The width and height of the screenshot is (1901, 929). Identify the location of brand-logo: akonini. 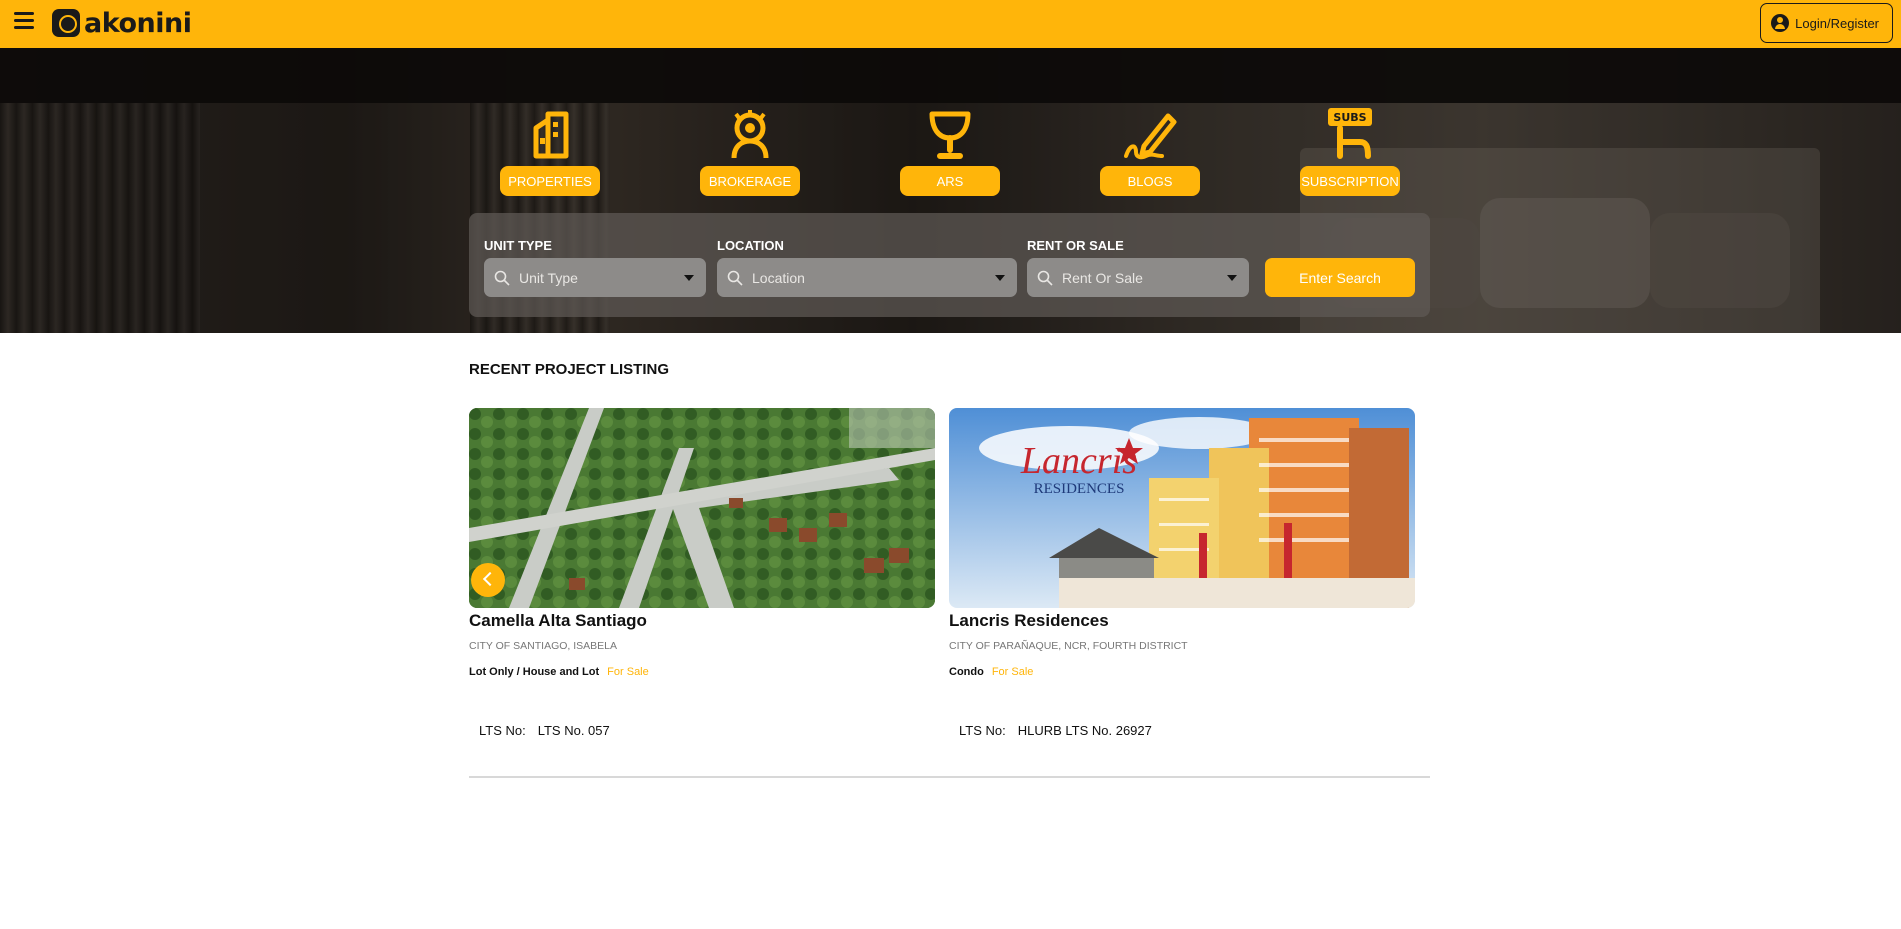
(122, 23).